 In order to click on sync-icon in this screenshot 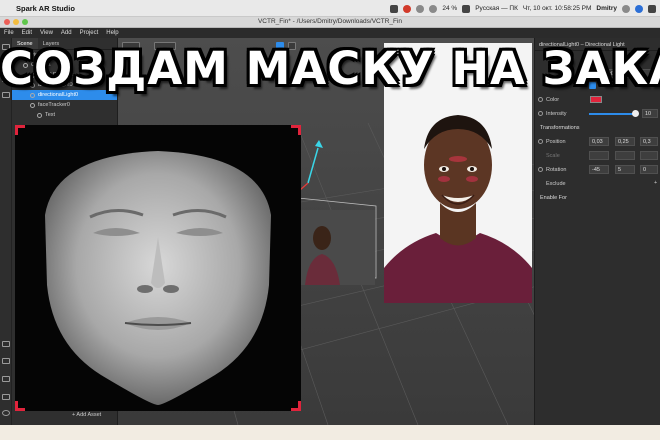, I will do `click(420, 8)`.